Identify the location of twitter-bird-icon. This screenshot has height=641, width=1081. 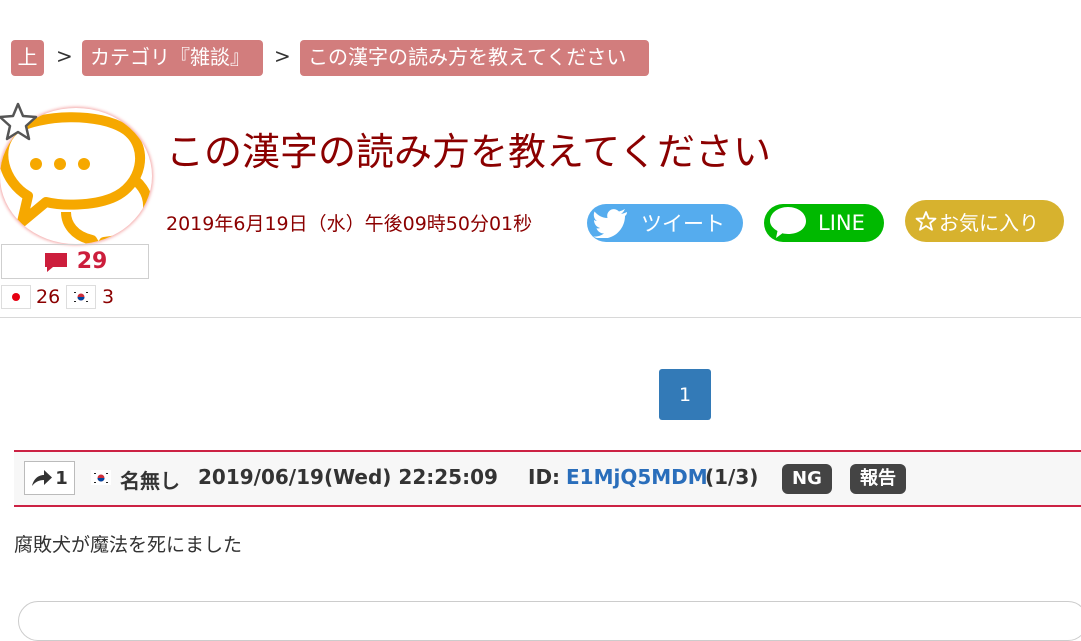
(610, 223).